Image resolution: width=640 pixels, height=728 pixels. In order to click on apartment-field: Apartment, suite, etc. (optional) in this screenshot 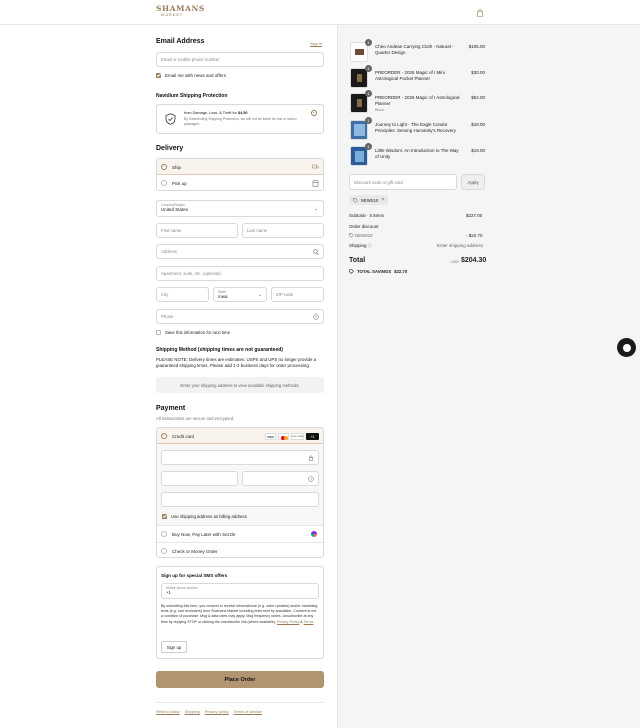, I will do `click(240, 273)`.